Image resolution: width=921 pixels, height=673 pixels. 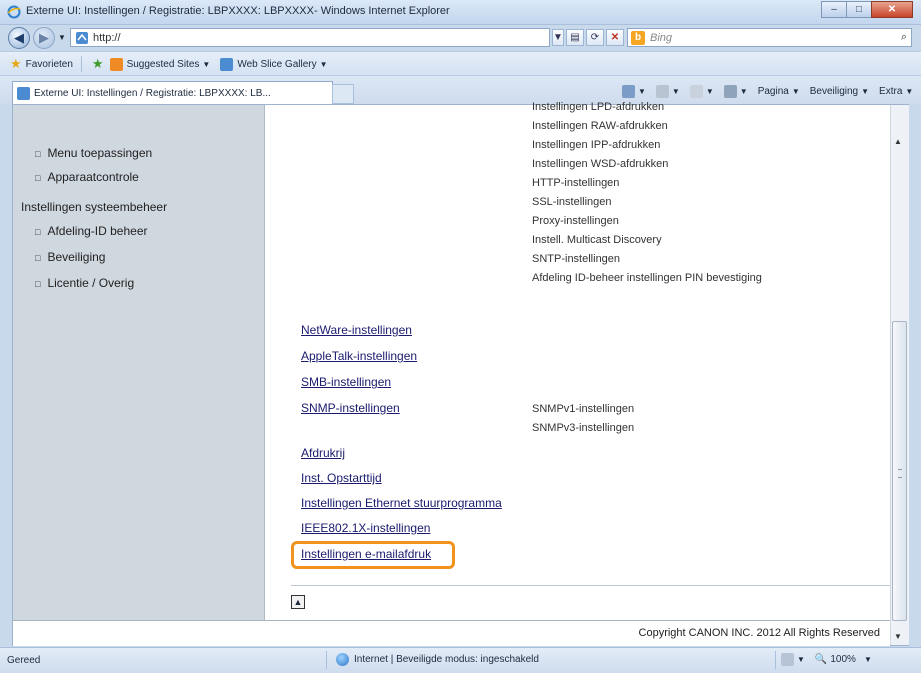 I want to click on back-to-top-button: ▲, so click(x=298, y=602).